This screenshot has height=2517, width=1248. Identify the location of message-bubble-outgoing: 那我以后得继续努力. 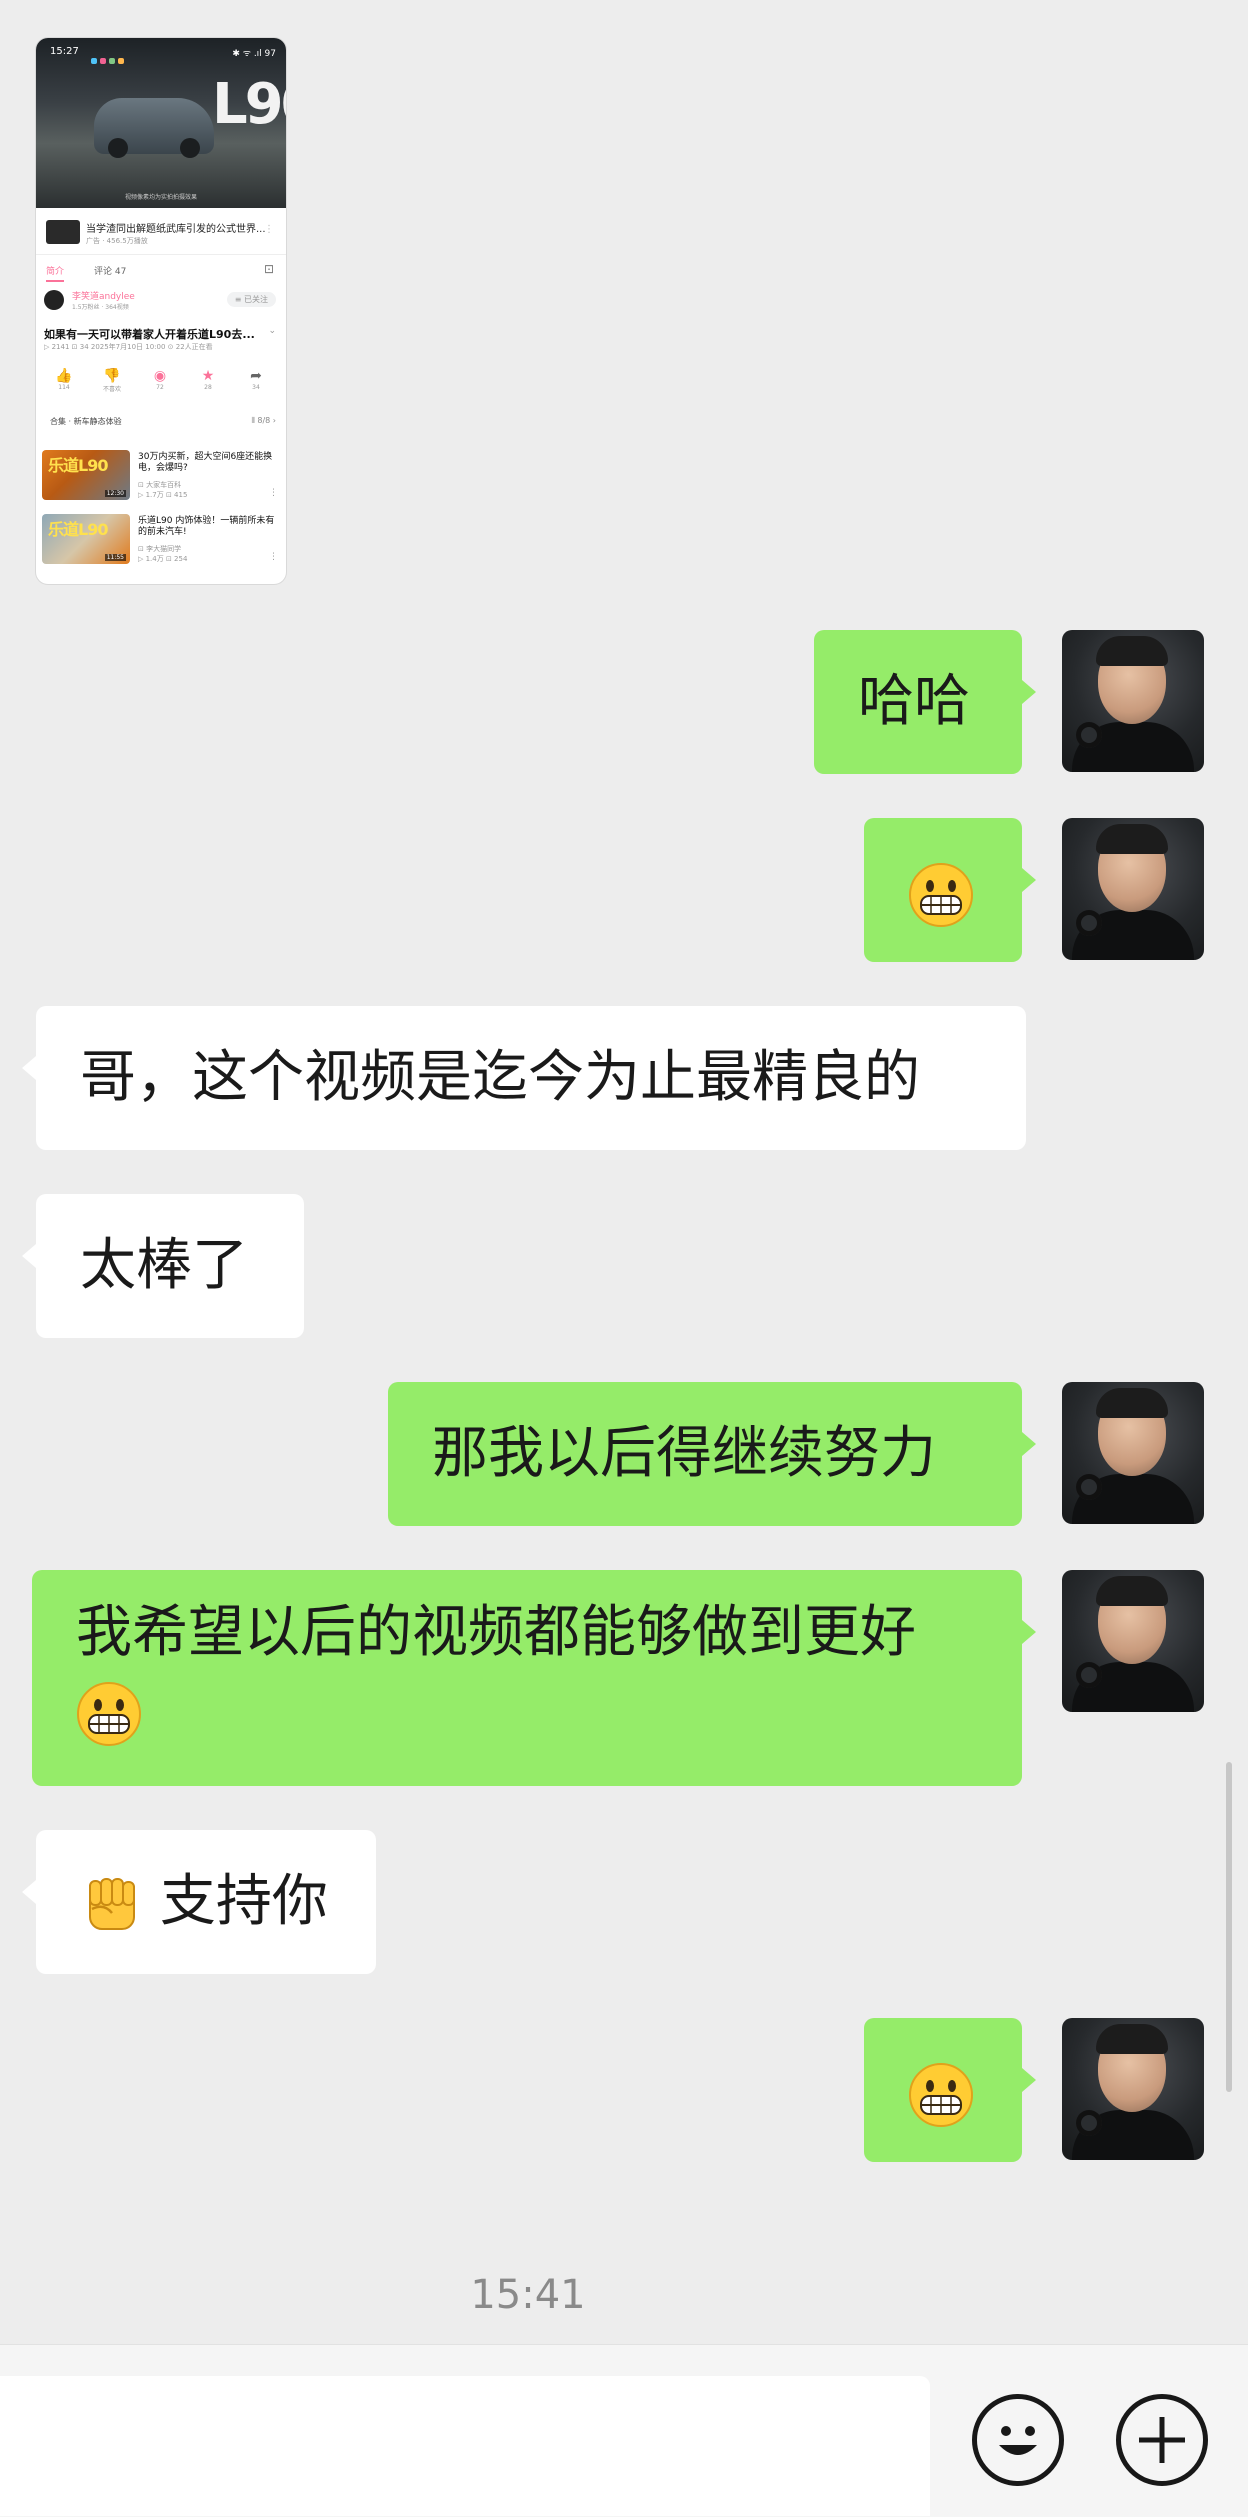
(712, 1454).